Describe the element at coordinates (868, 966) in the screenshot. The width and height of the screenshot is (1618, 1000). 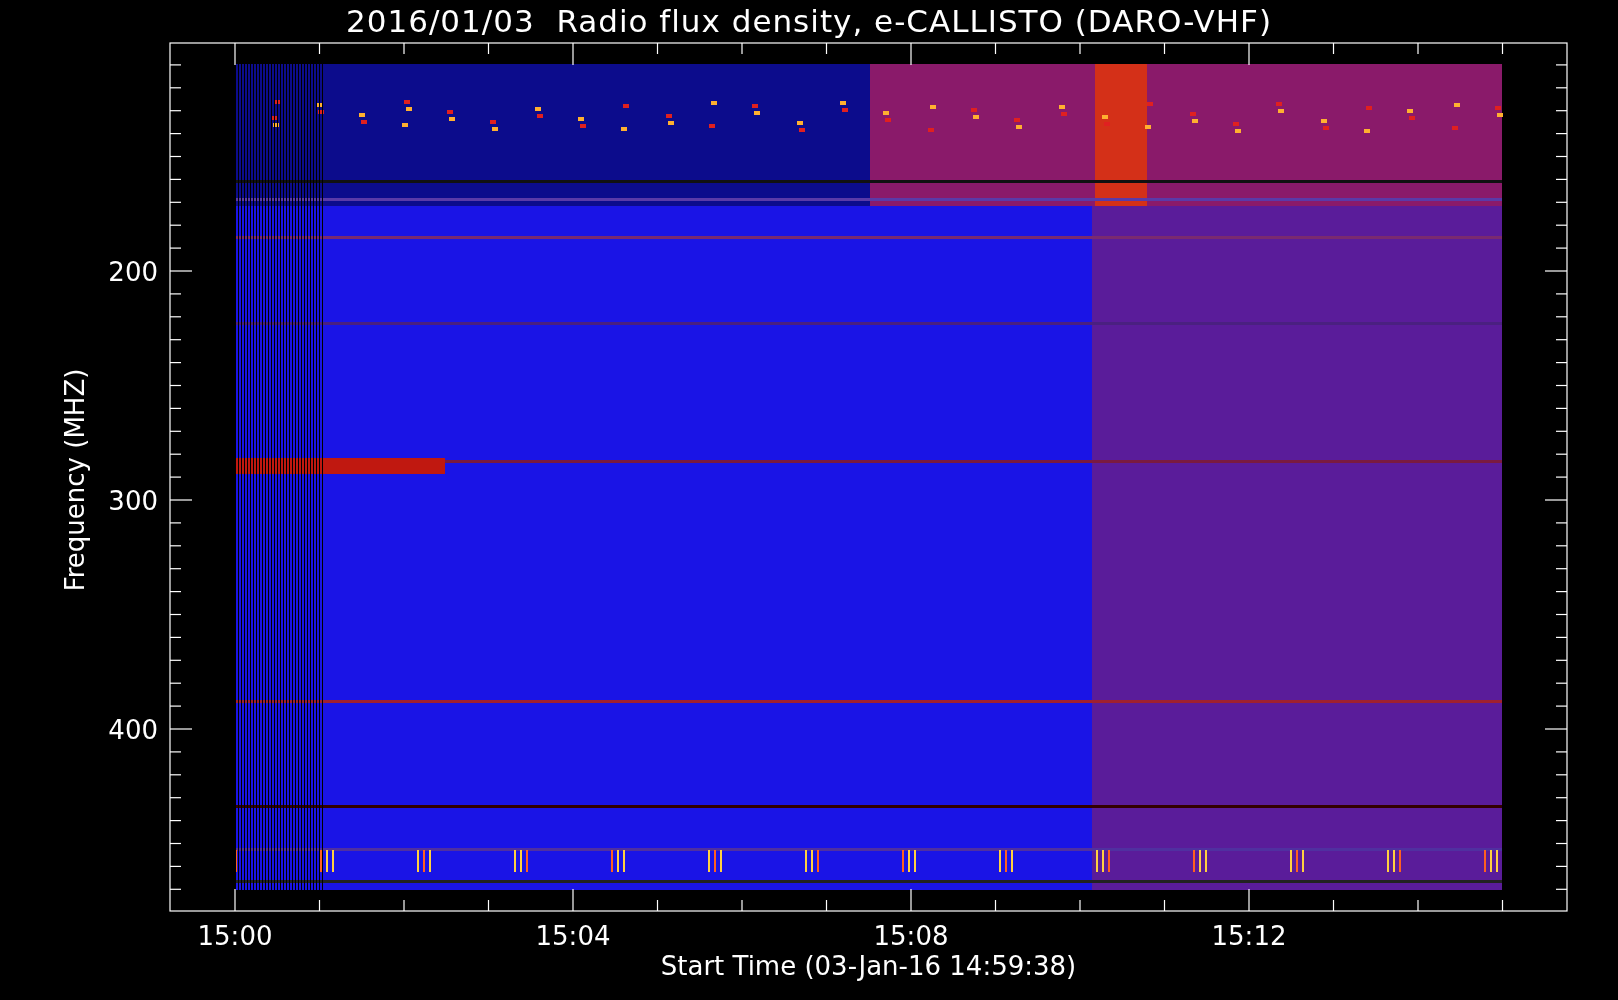
I see `x-axis-label: Start Time (03-Jan-16 14:59:38)` at that location.